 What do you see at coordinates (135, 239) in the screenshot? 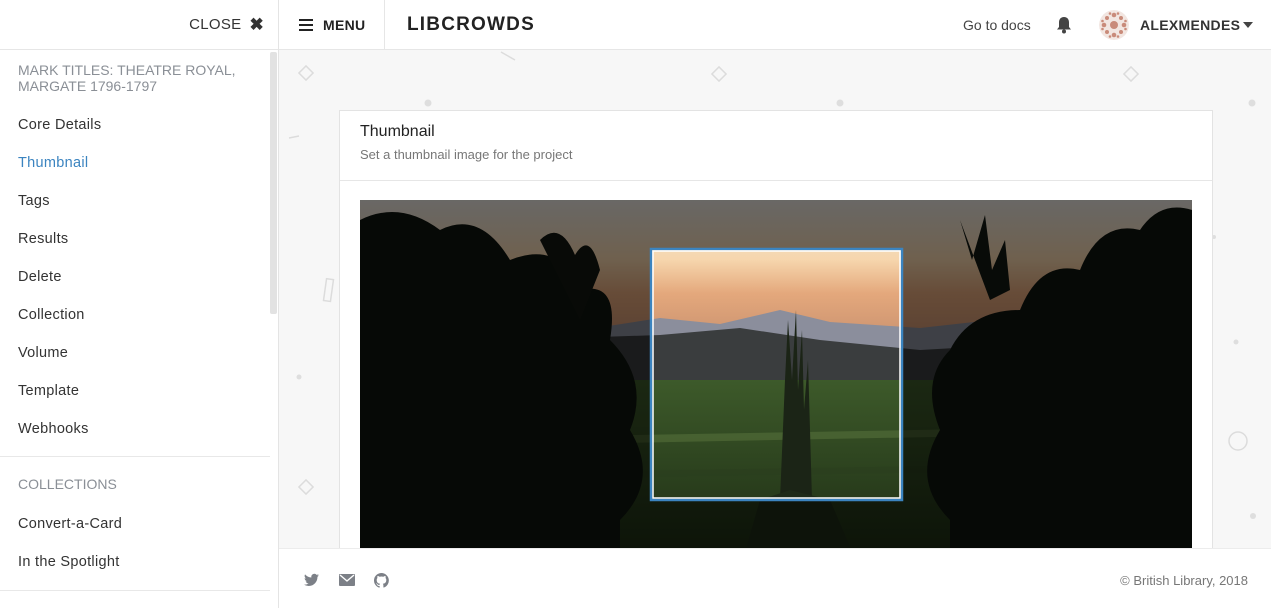
I see `sidebar-item-results: Results` at bounding box center [135, 239].